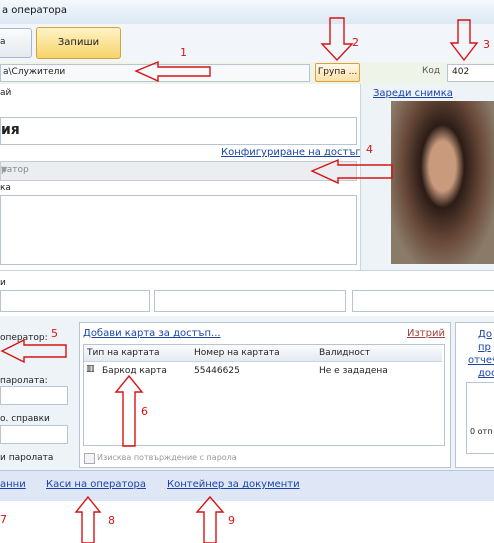 This screenshot has height=543, width=494. I want to click on annotation-label-9: 9, so click(231, 520).